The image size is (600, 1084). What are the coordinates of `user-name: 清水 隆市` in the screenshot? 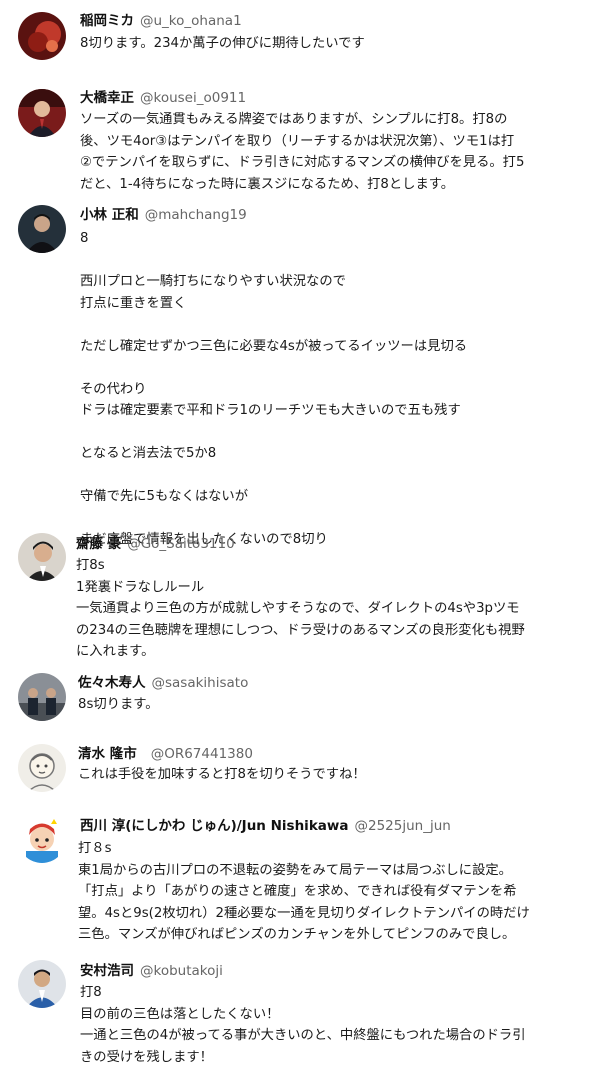 It's located at (107, 754).